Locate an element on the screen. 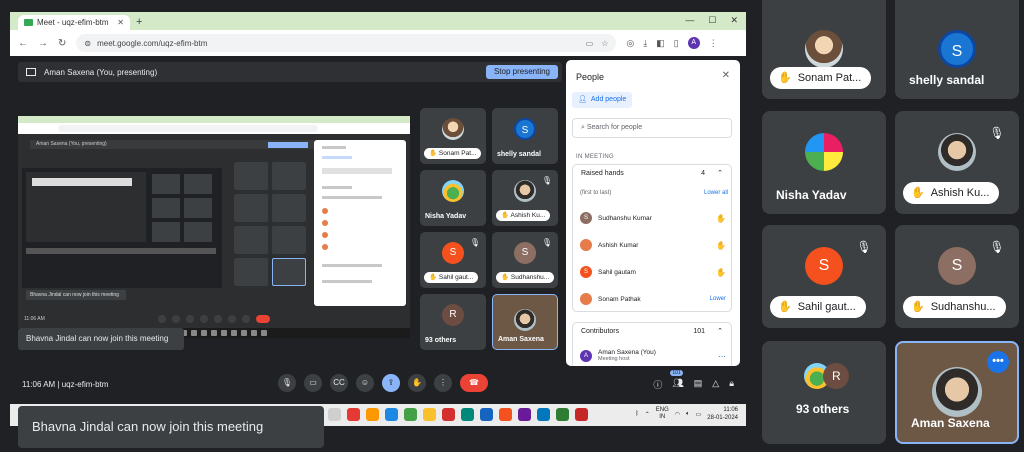 The height and width of the screenshot is (452, 1024). folder-icon is located at coordinates (429, 414).